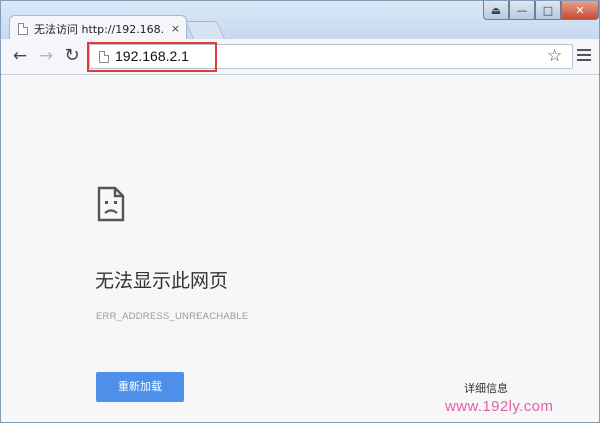  What do you see at coordinates (111, 204) in the screenshot?
I see `sad-page-icon` at bounding box center [111, 204].